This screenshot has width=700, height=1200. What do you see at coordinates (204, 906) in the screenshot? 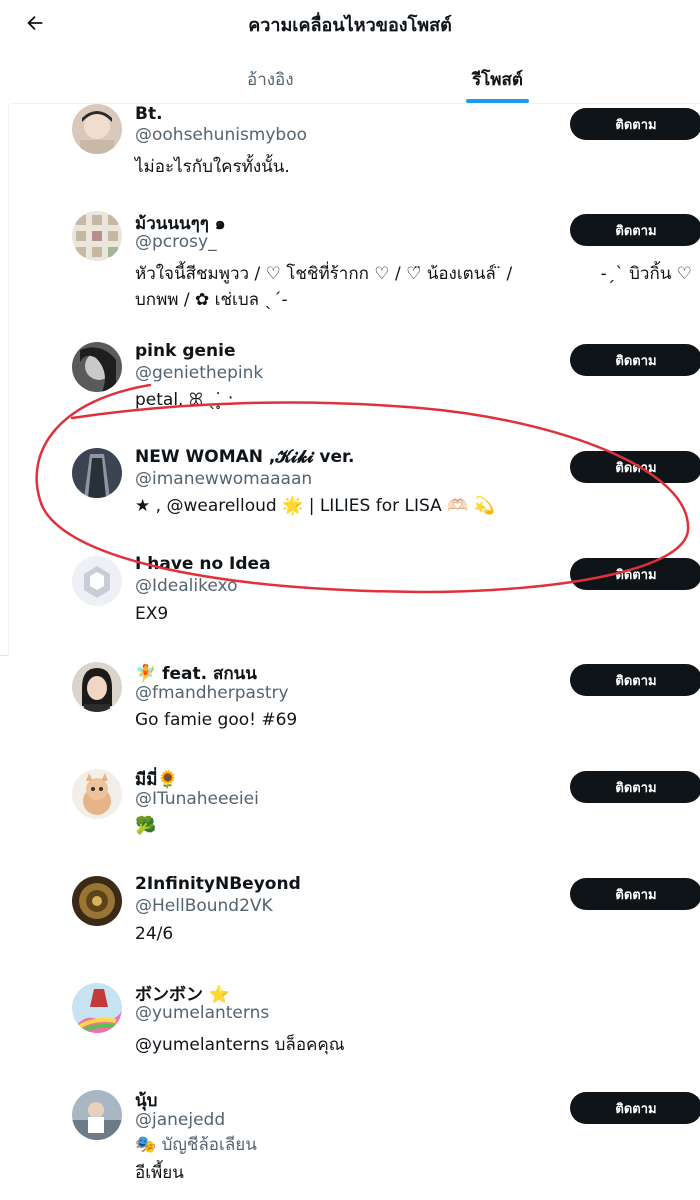
I see `user-handle: @HellBound2VK` at bounding box center [204, 906].